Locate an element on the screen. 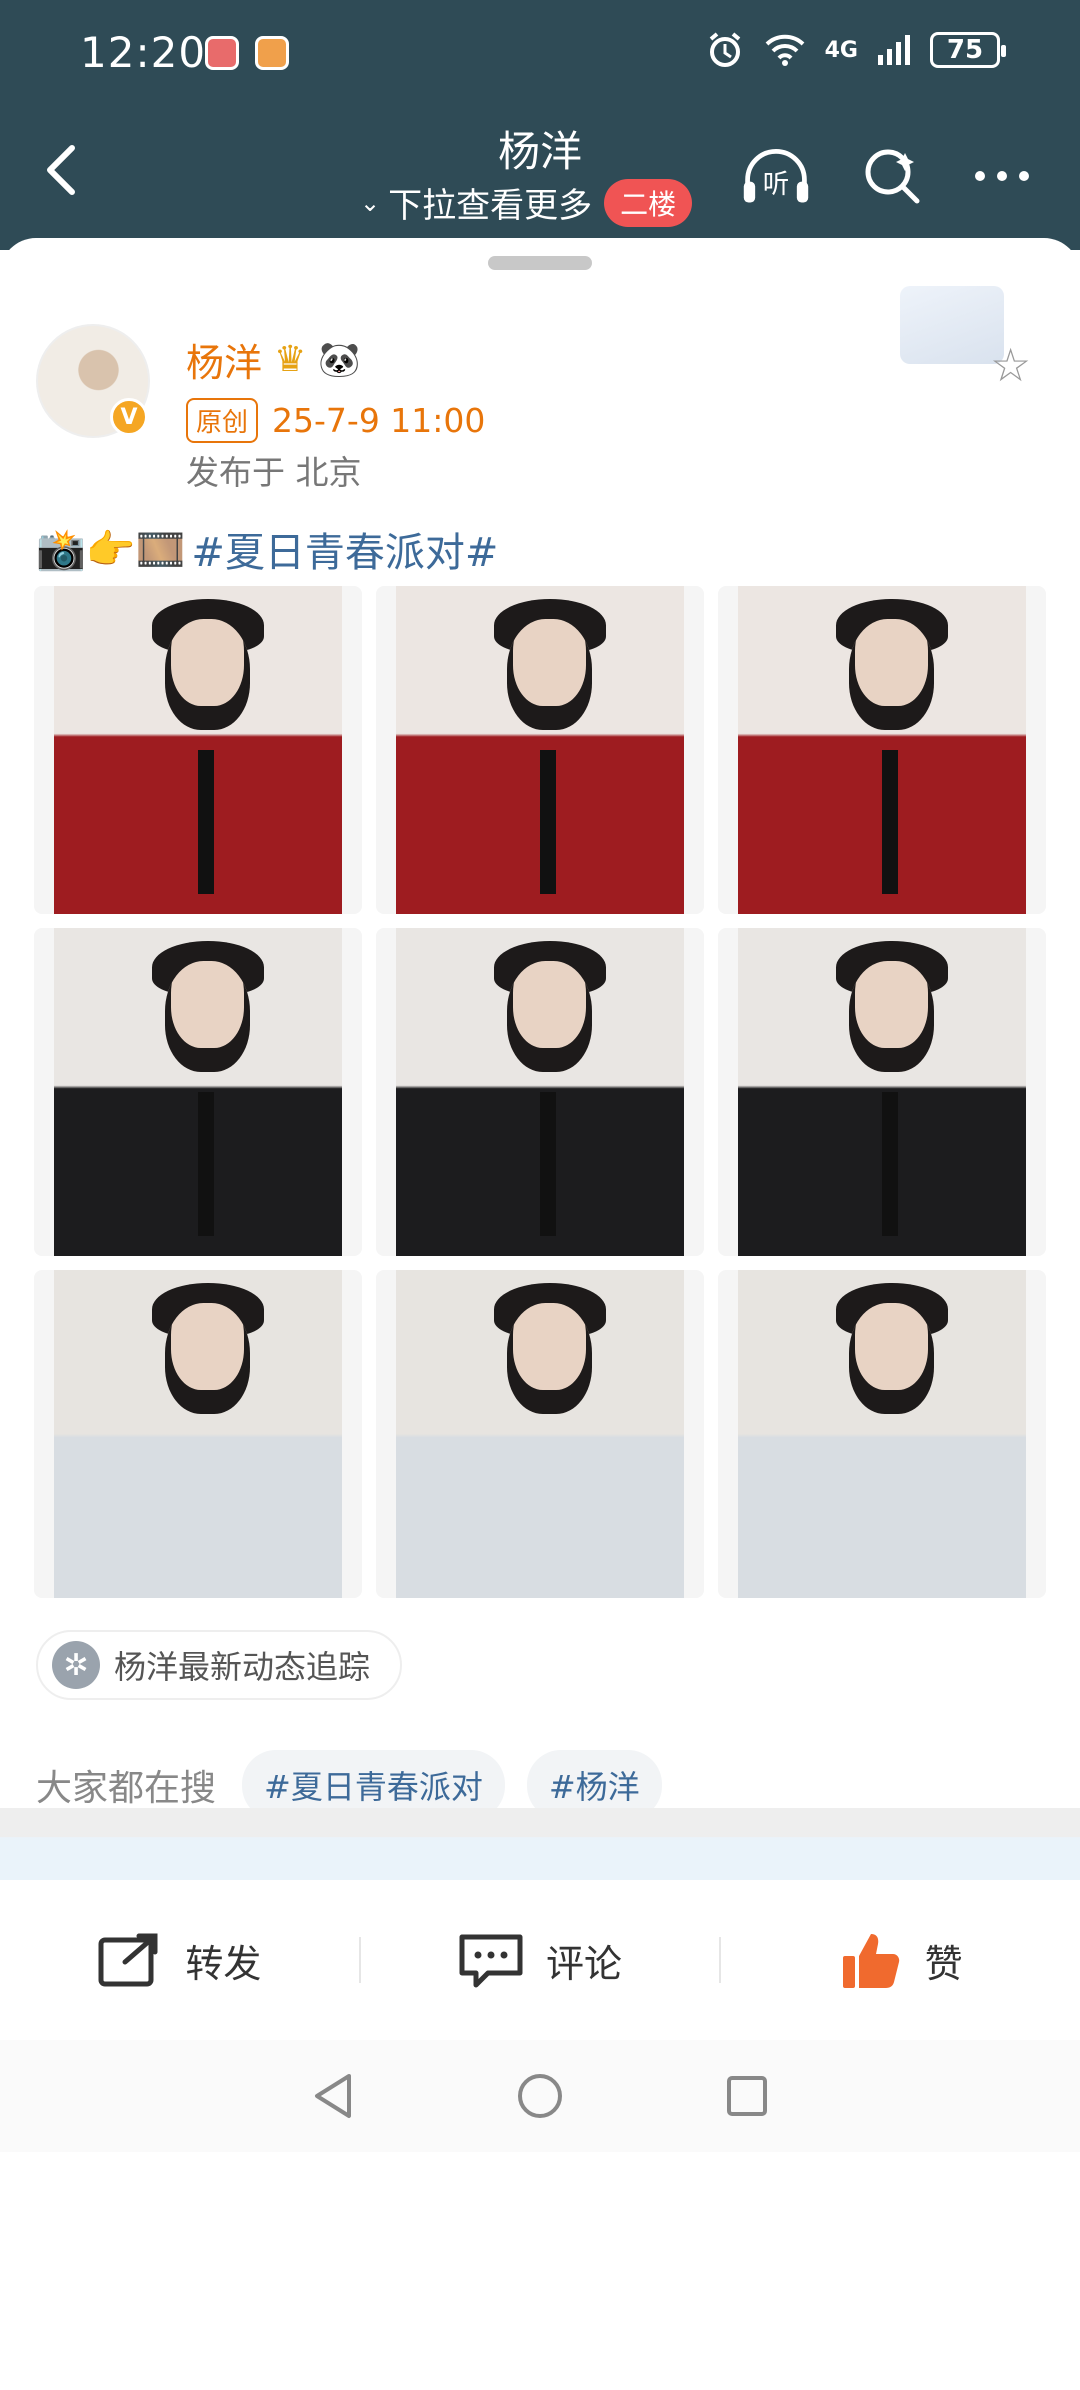 This screenshot has height=2390, width=1080. drag-handle is located at coordinates (540, 263).